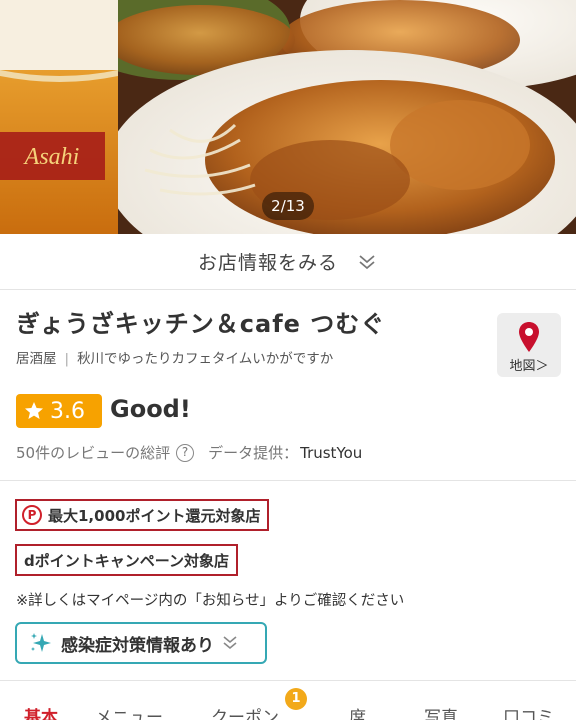 This screenshot has width=576, height=720. I want to click on rating-score: 3.6, so click(67, 411).